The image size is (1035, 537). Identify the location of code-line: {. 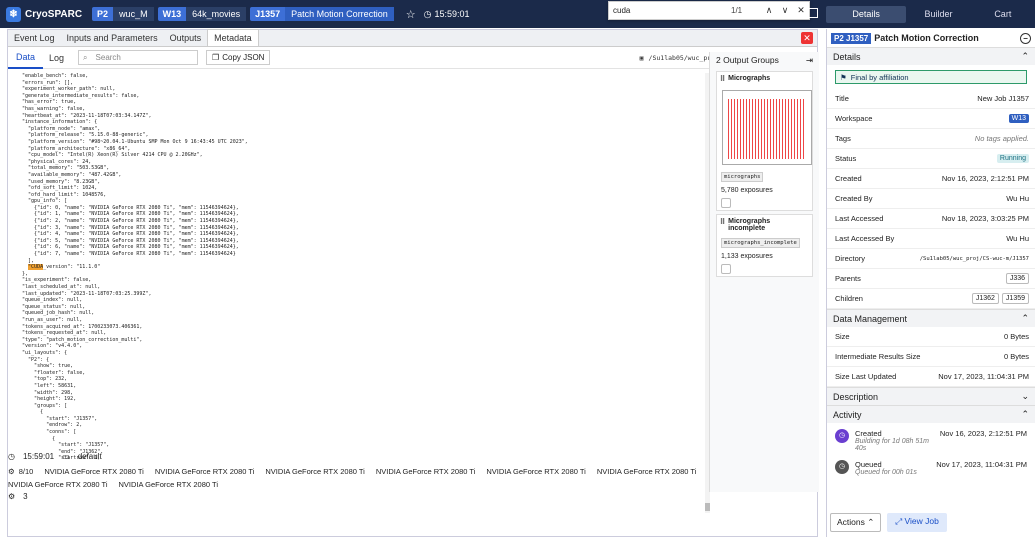
(36, 438).